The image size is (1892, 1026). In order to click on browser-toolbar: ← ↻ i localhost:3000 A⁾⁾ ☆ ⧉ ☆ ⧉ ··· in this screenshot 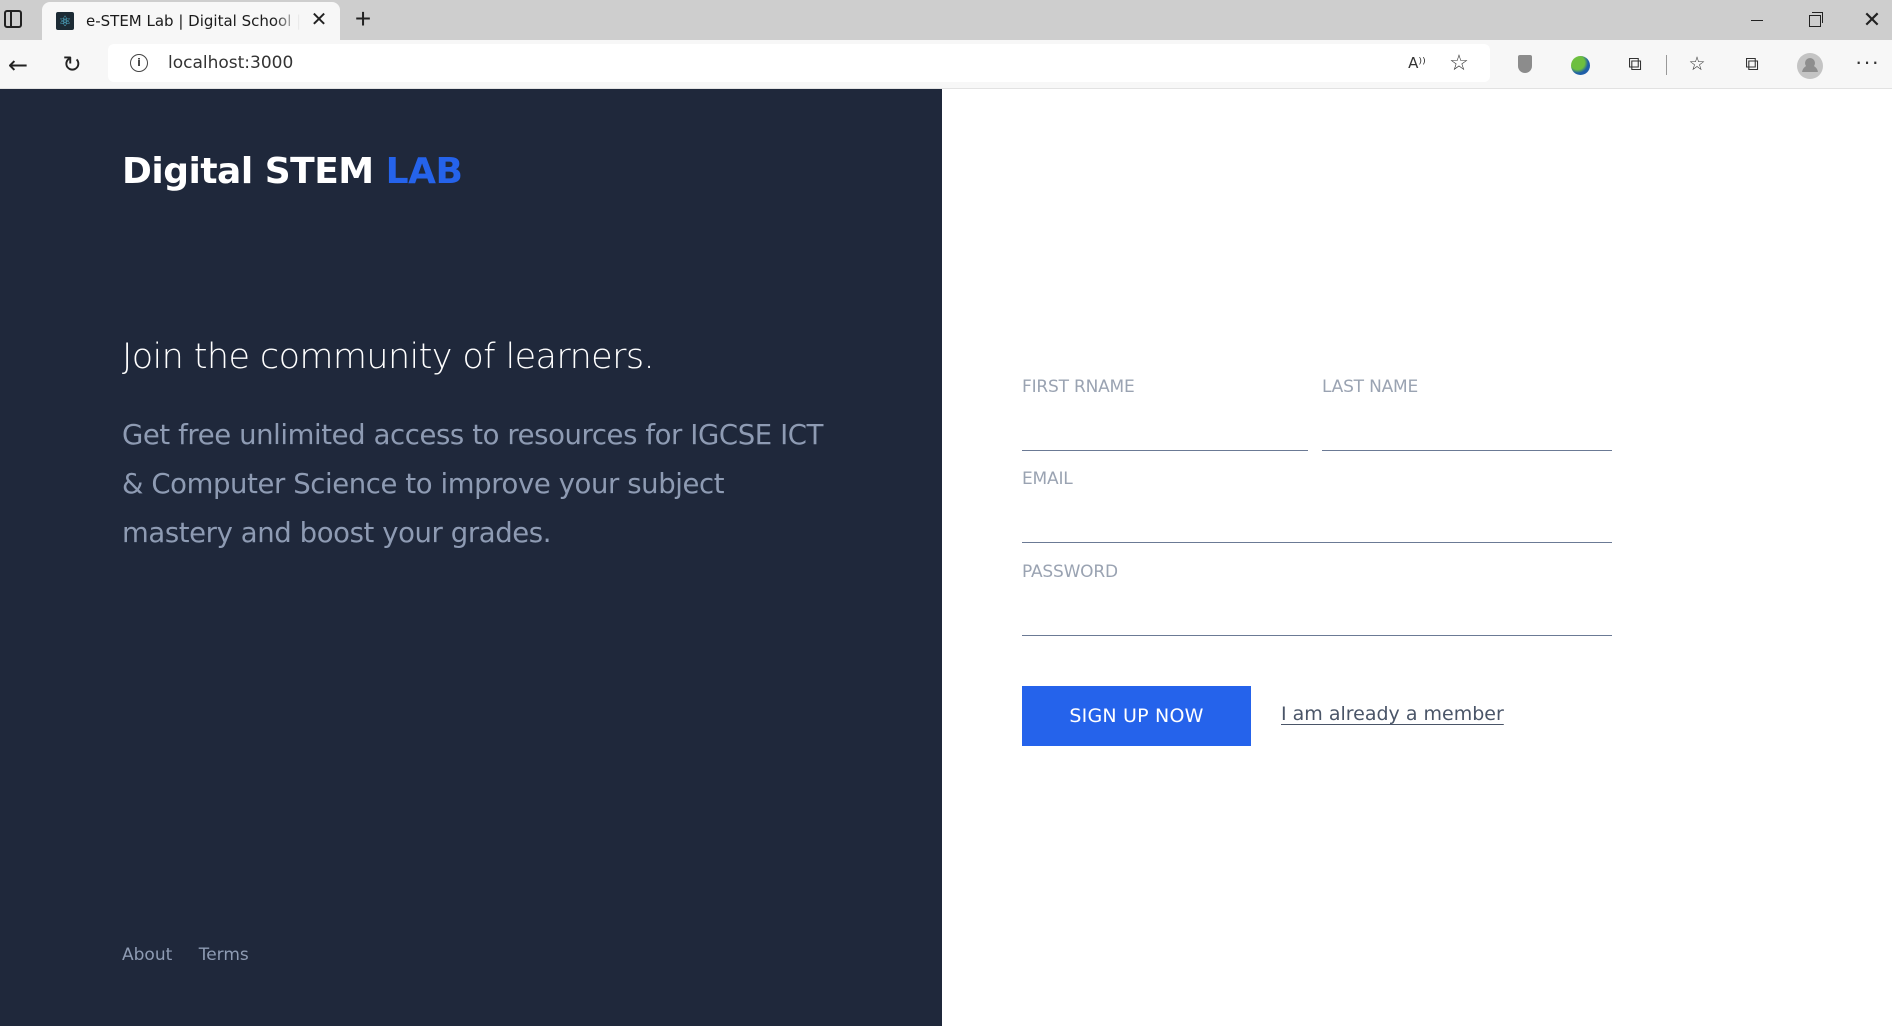, I will do `click(946, 64)`.